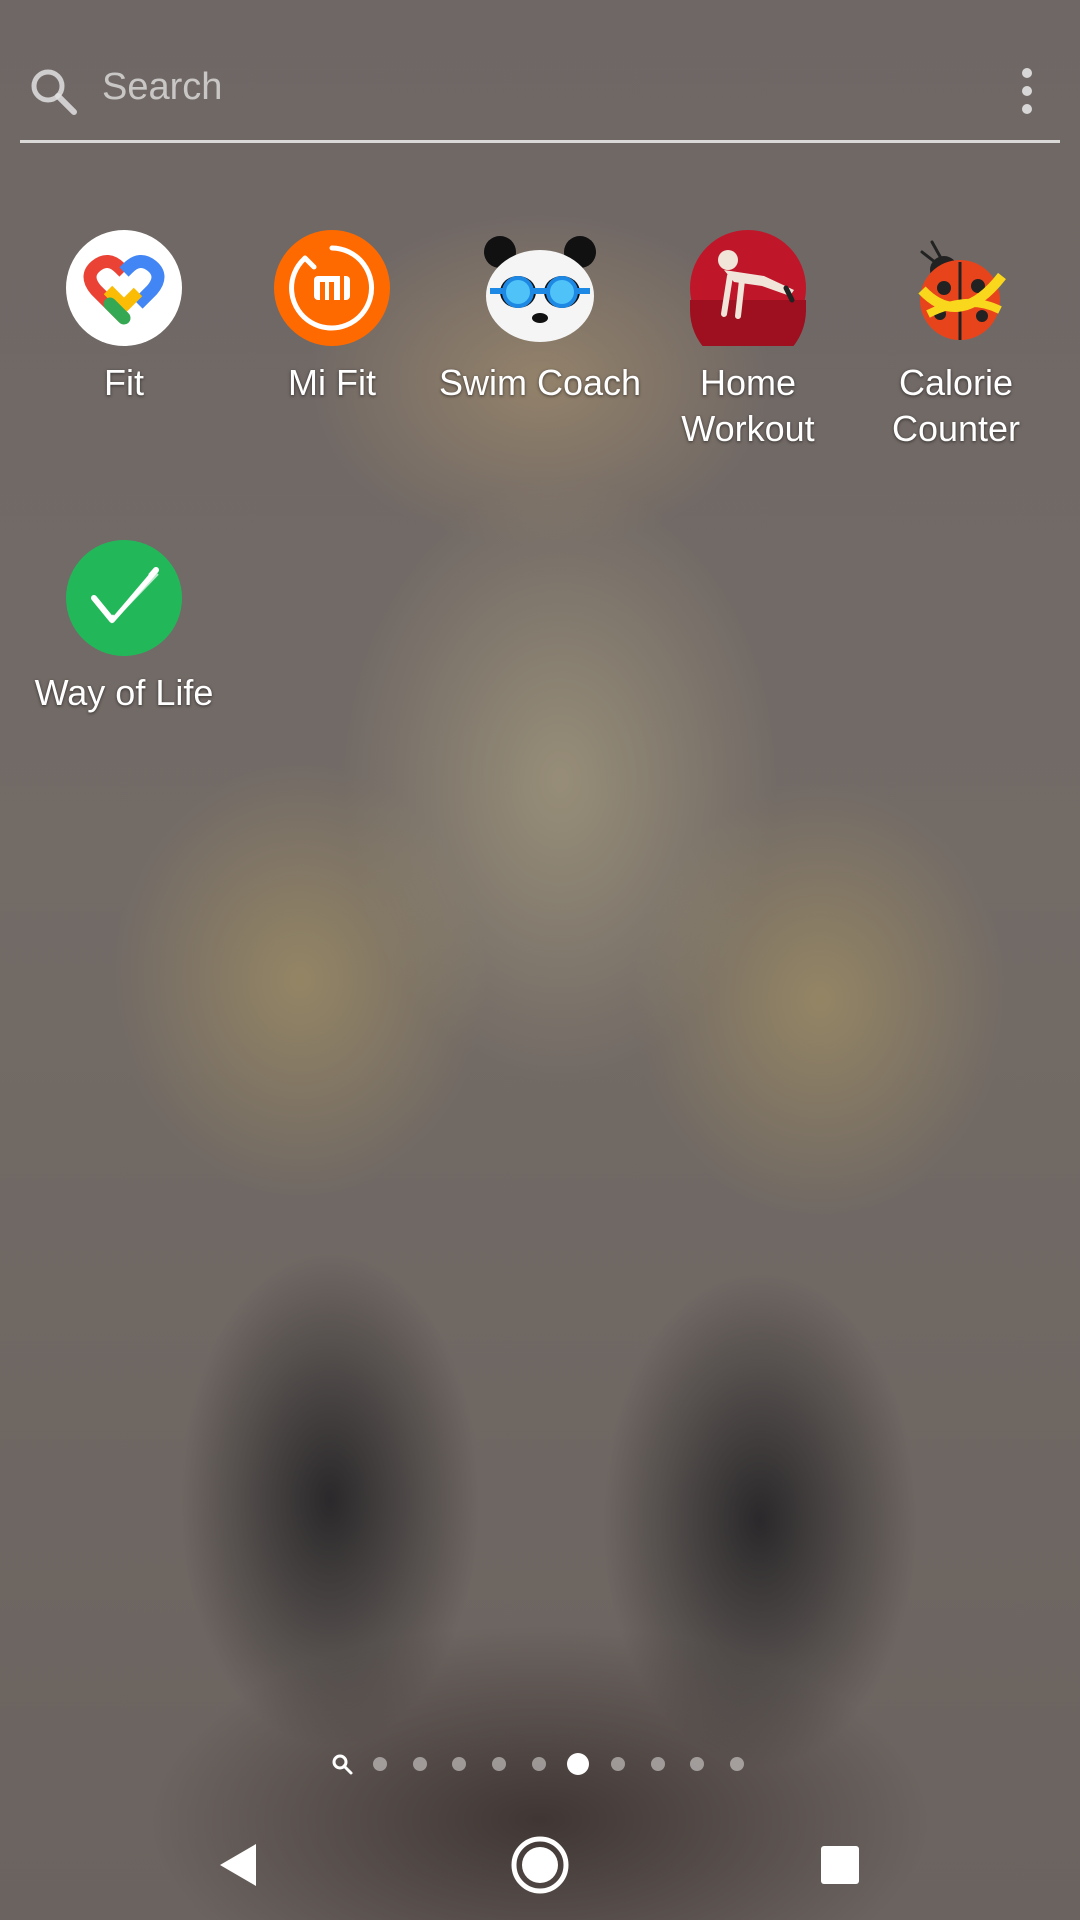  I want to click on app-calorie-counter: Calorie Counter, so click(956, 341).